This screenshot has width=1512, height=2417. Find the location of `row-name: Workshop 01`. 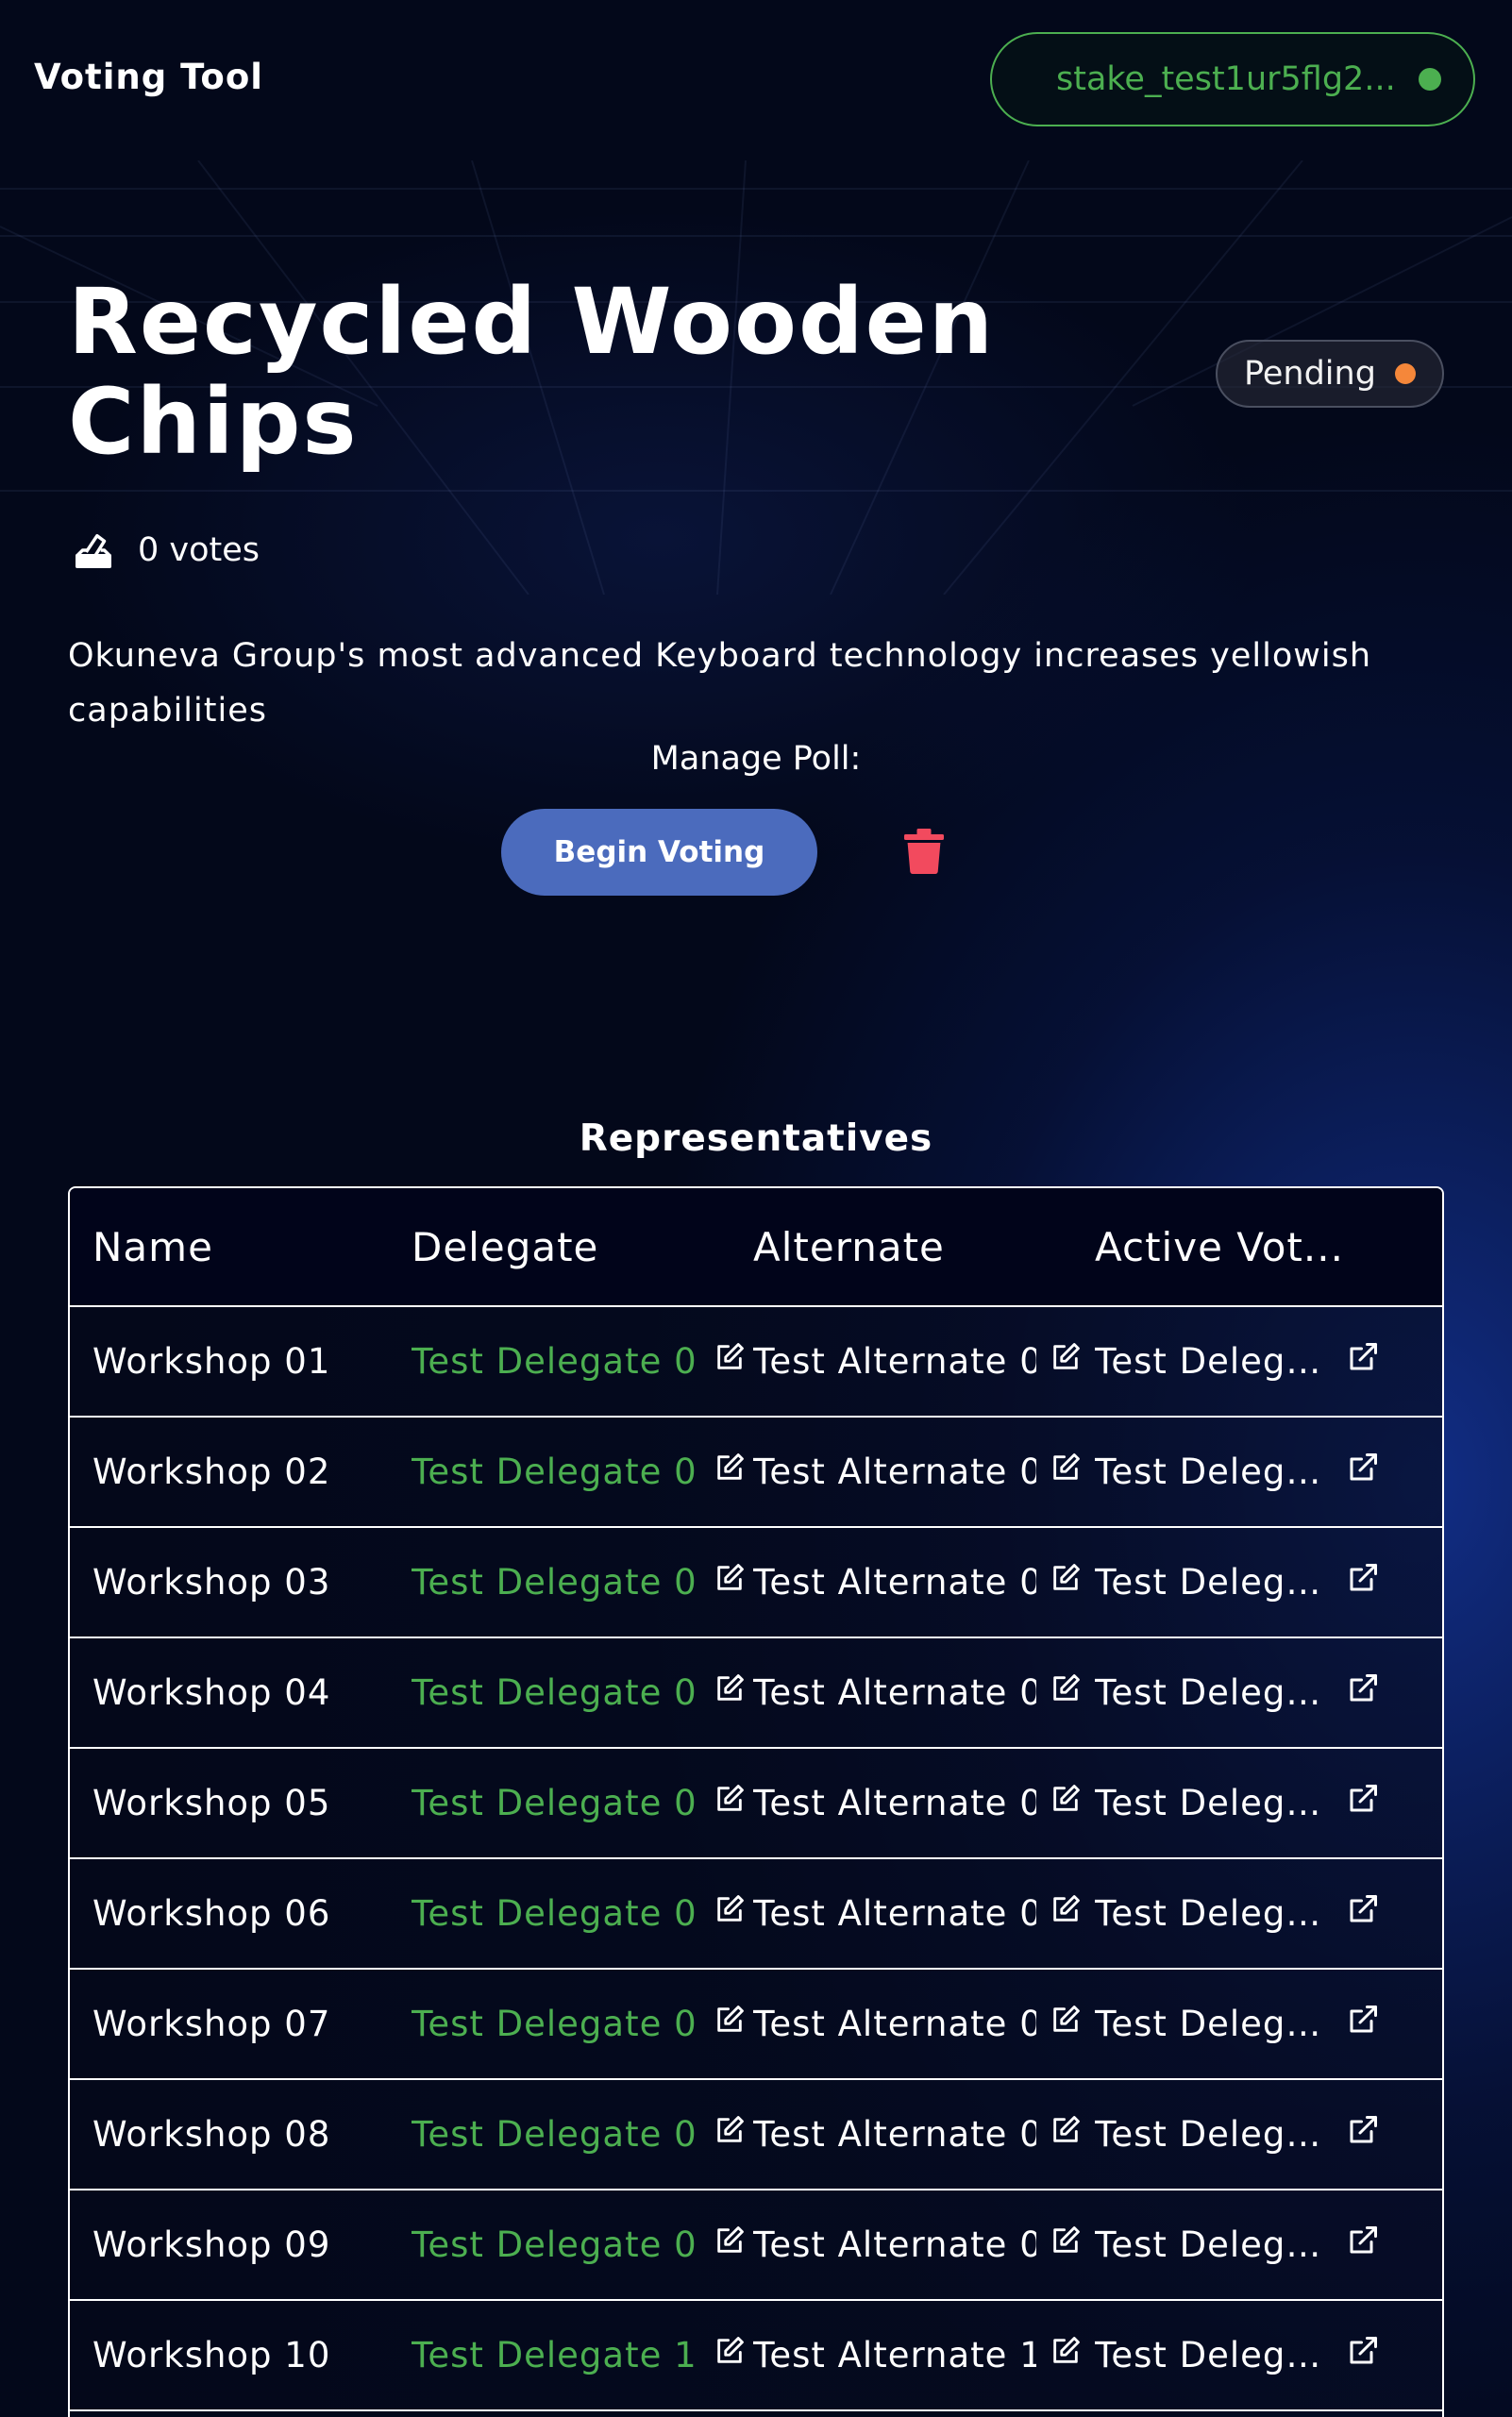

row-name: Workshop 01 is located at coordinates (241, 1361).